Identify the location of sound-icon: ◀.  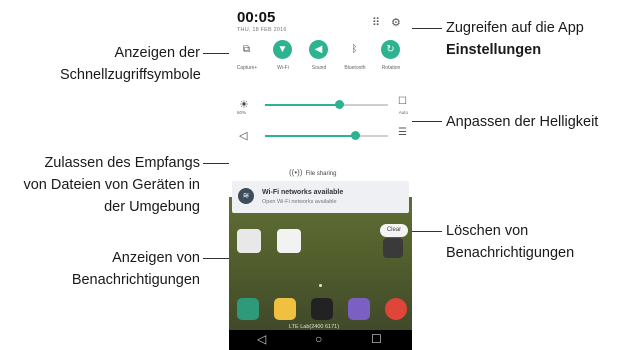
(318, 49).